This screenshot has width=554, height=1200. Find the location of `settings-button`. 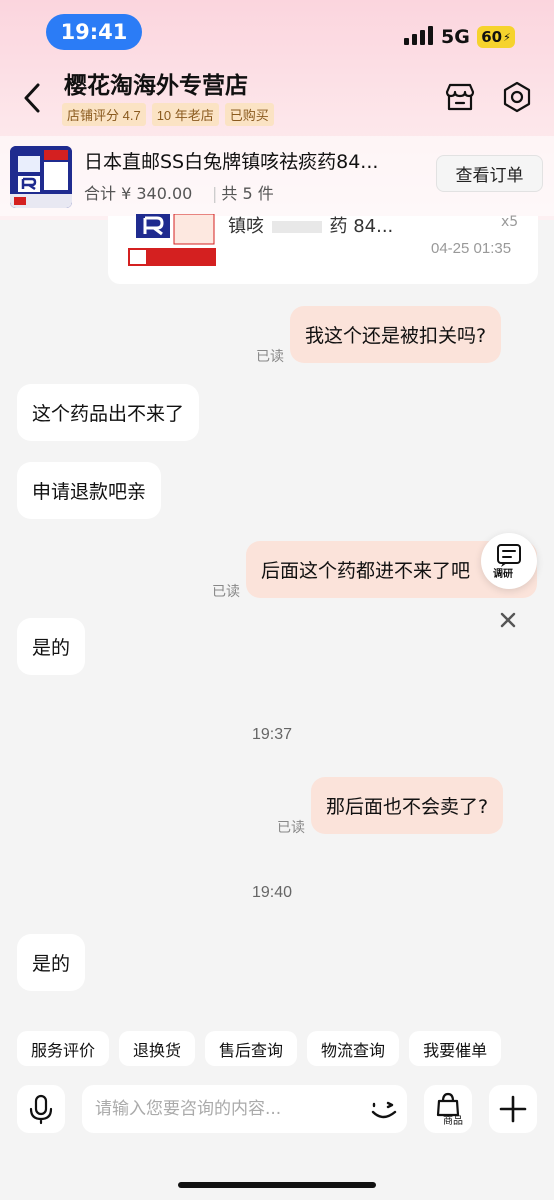

settings-button is located at coordinates (517, 97).